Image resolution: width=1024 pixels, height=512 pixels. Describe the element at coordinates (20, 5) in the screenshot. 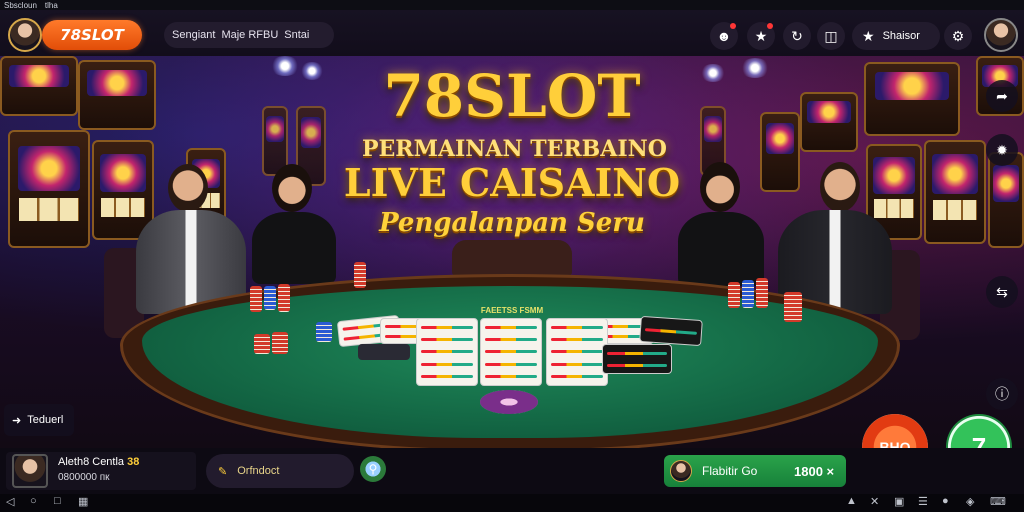

I see `status-left-text: Sbscloun` at that location.